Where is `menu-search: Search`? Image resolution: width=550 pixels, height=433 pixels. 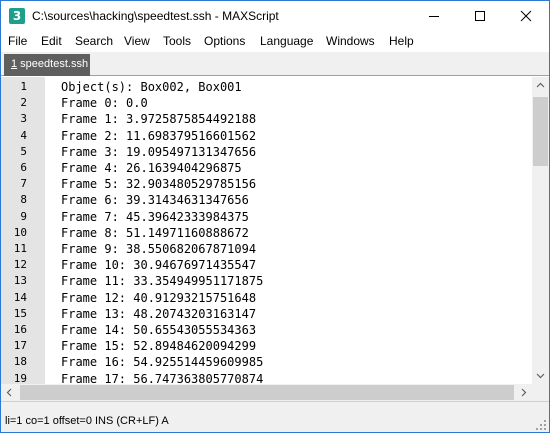
menu-search: Search is located at coordinates (94, 41).